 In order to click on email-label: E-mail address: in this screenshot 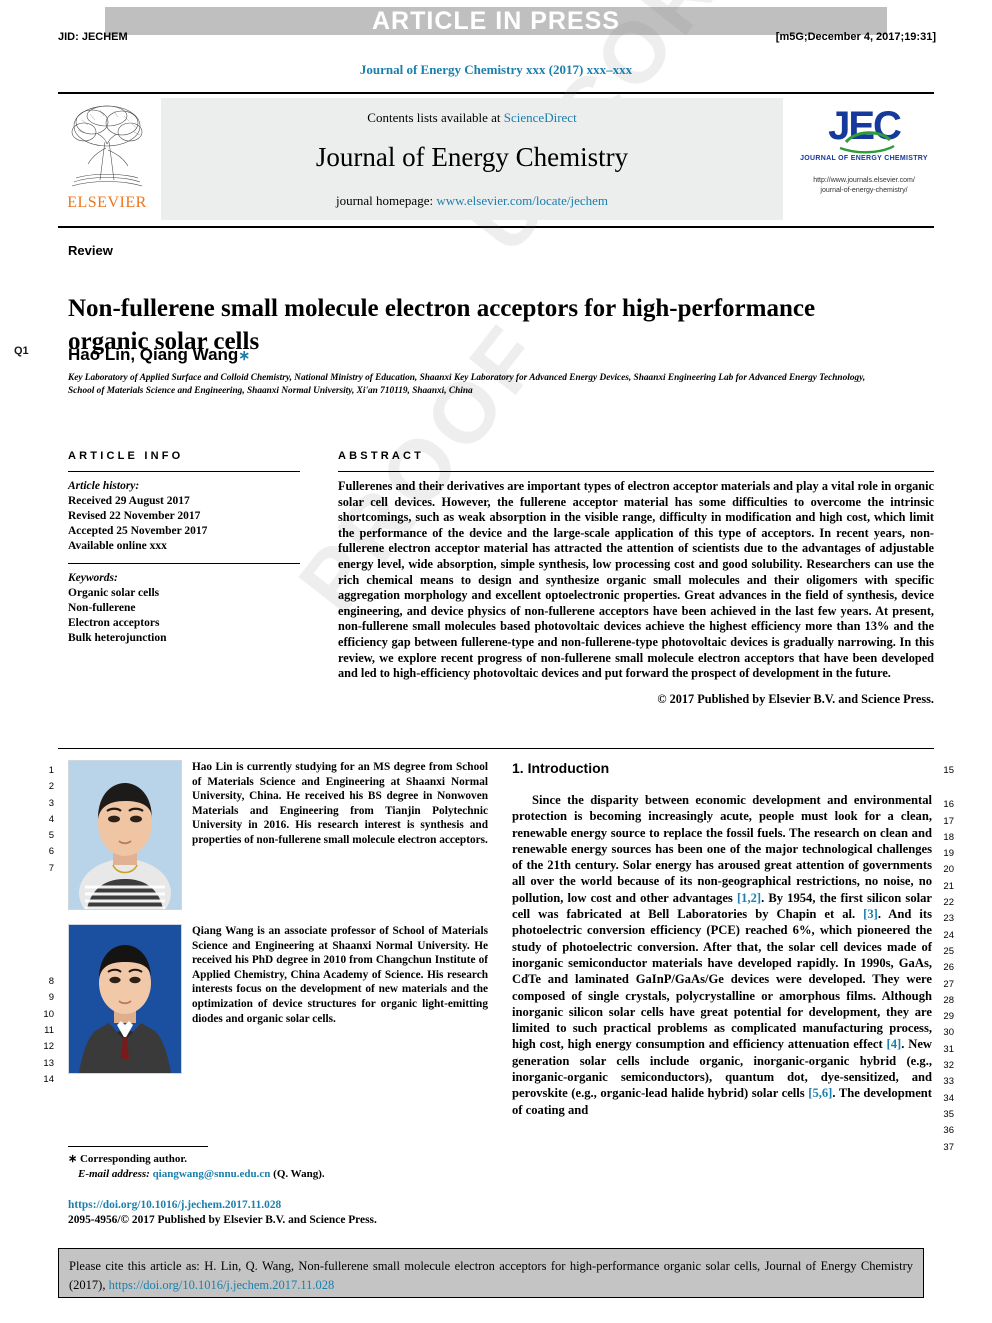, I will do `click(114, 1174)`.